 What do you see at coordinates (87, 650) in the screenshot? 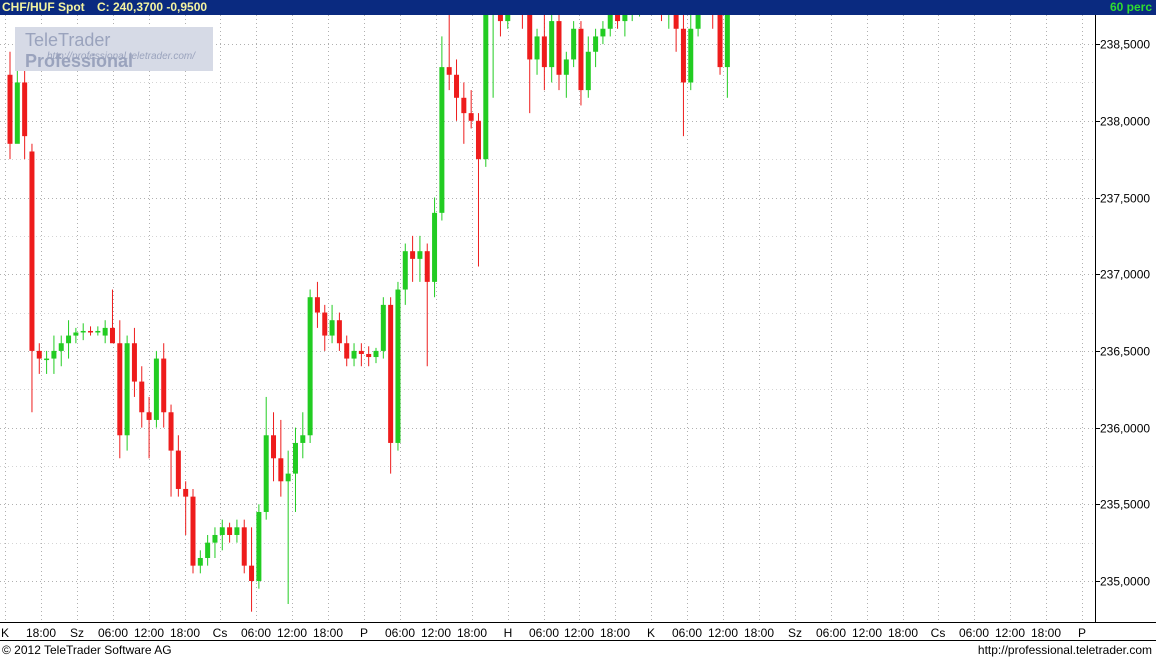
I see `copyright-text: © 2012 TeleTrader Software AG` at bounding box center [87, 650].